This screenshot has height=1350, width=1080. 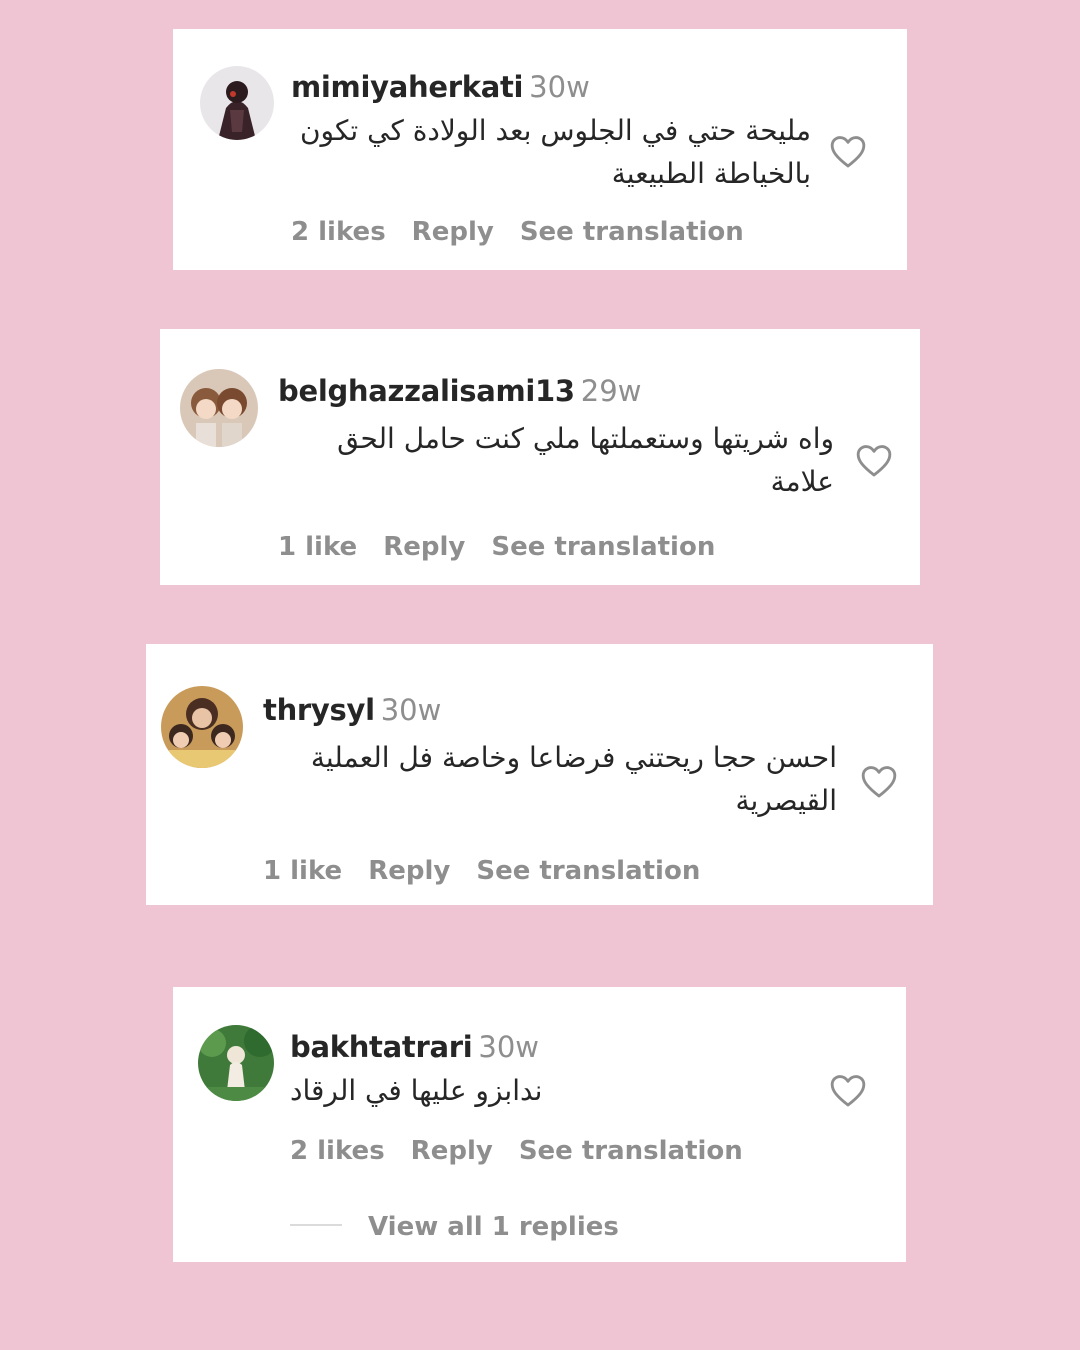 I want to click on comment-header: belghazzalisami13 29w, so click(x=459, y=391).